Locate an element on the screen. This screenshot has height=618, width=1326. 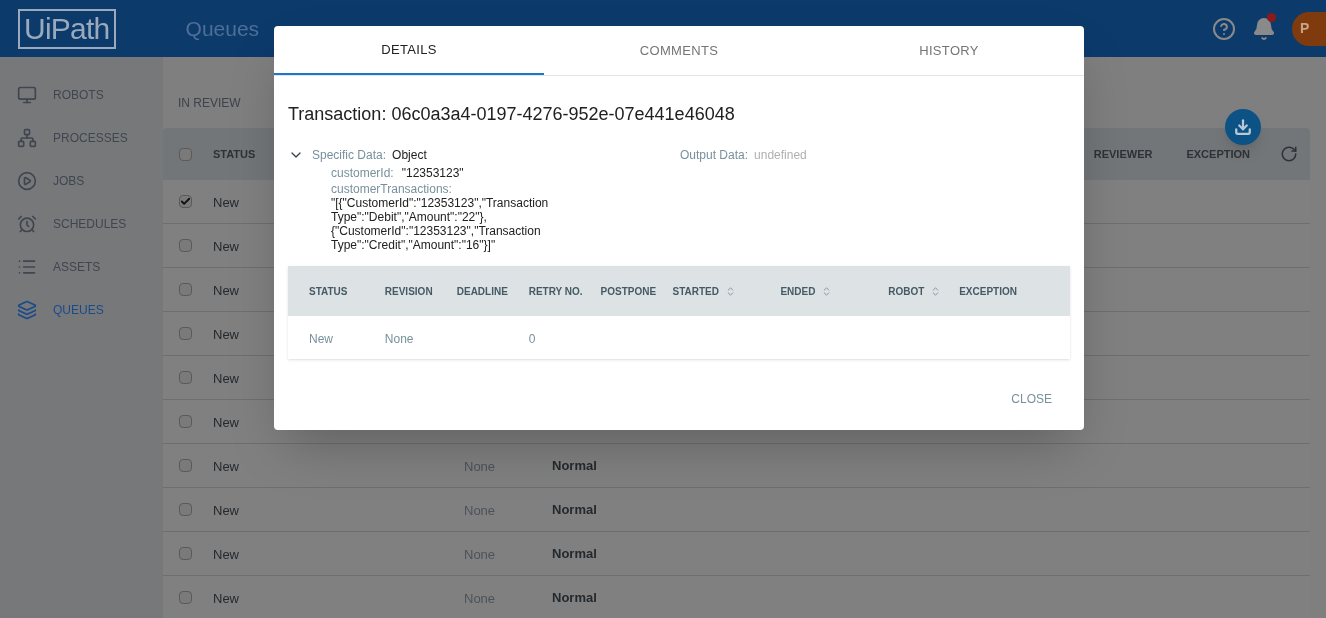
column-header: RETRY NO. is located at coordinates (555, 291).